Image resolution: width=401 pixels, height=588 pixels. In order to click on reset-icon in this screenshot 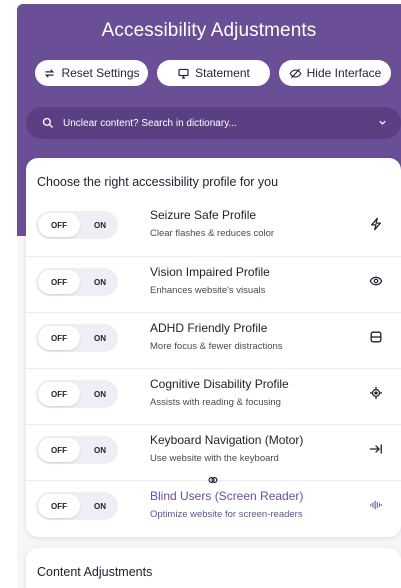, I will do `click(50, 73)`.